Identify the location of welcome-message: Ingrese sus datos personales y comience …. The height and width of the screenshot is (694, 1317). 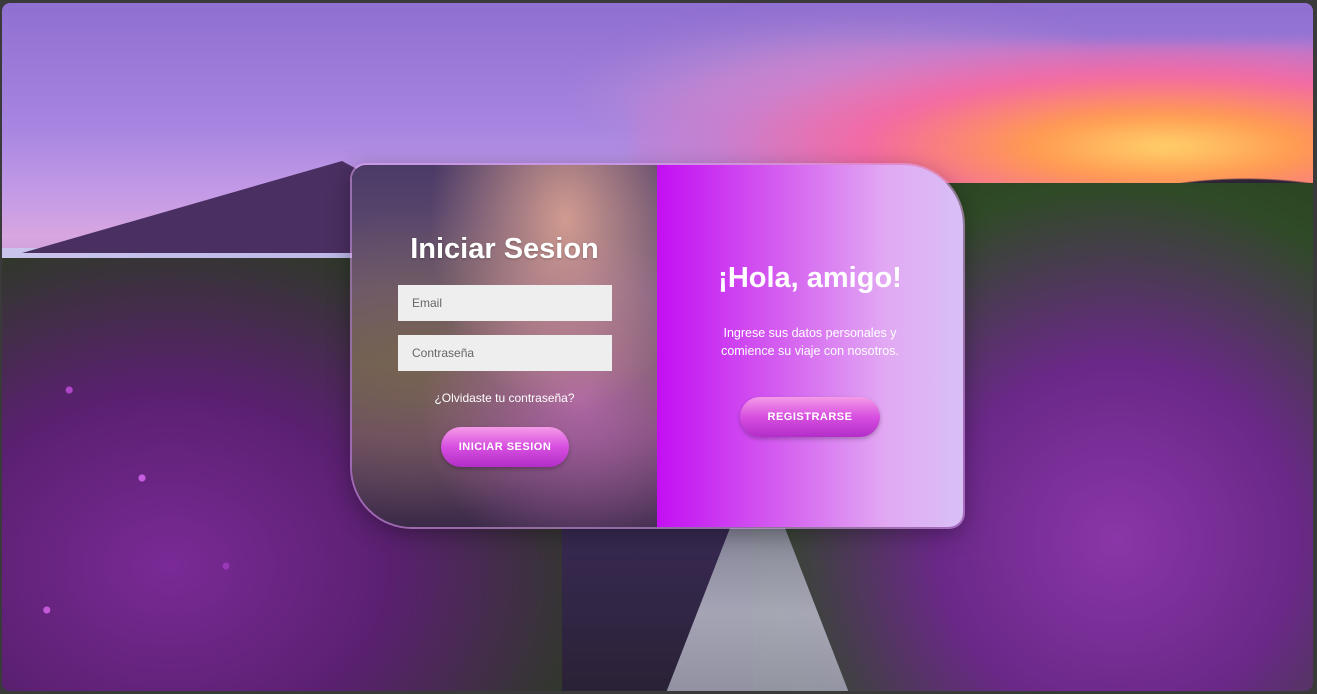
(810, 342).